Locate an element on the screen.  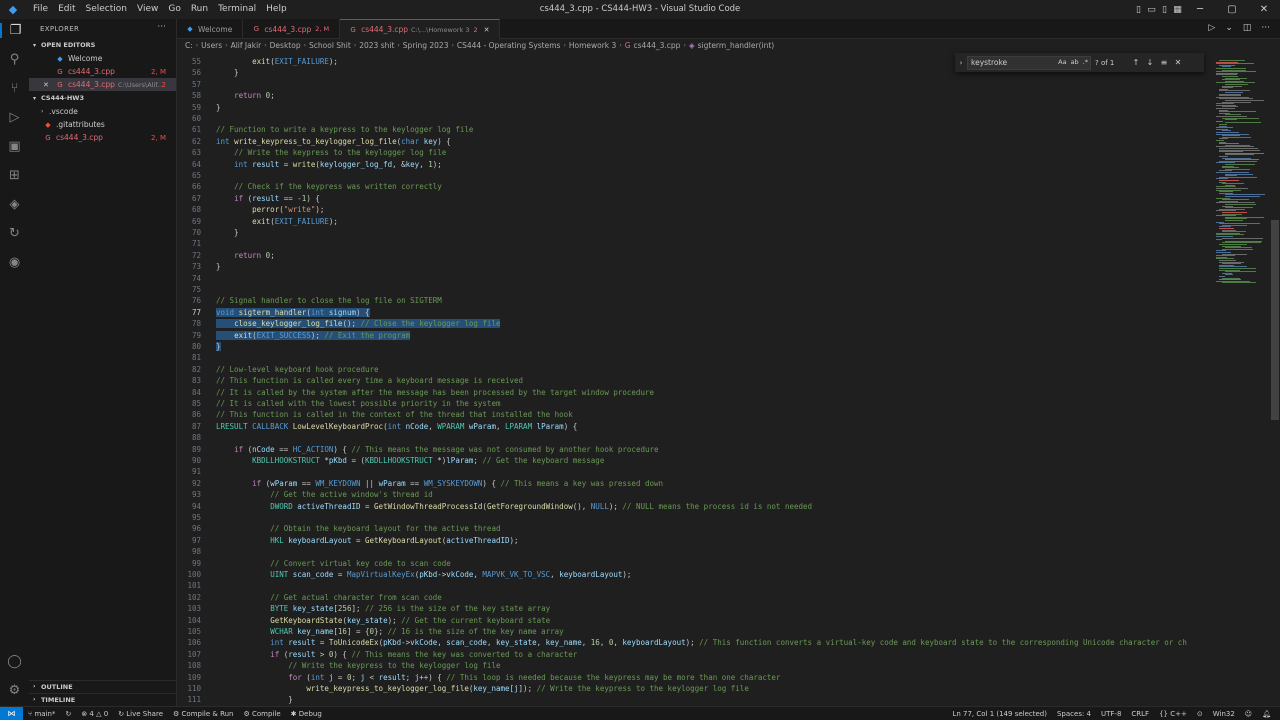
open-editor-cs444-modified: G cs444_3.cpp 2, M is located at coordinates (102, 71).